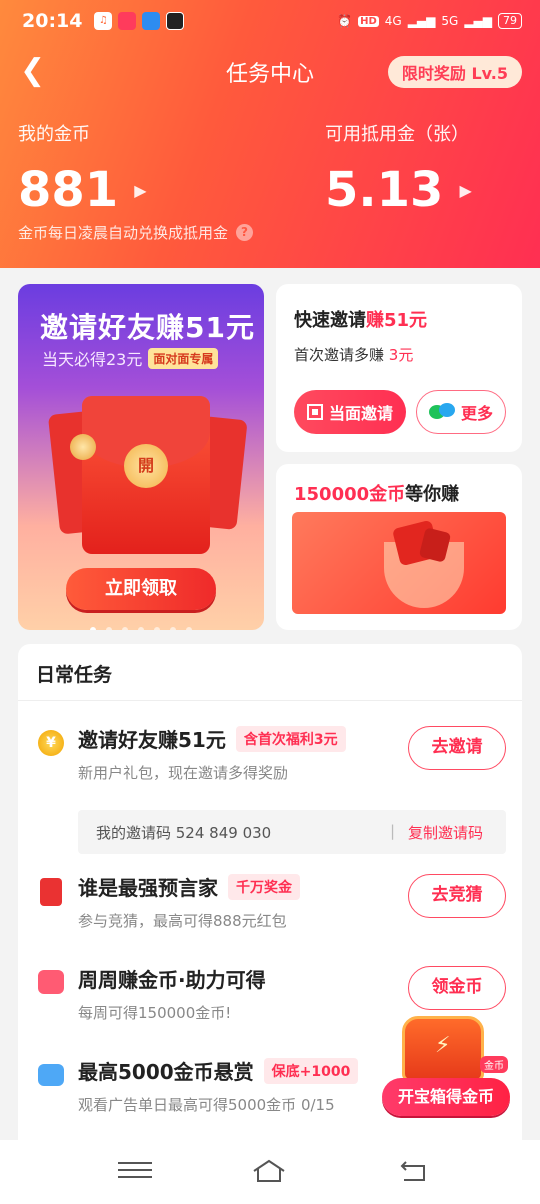 Image resolution: width=540 pixels, height=1204 pixels. What do you see at coordinates (330, 320) in the screenshot?
I see `quick-invite-title-prefix: 快速邀请` at bounding box center [330, 320].